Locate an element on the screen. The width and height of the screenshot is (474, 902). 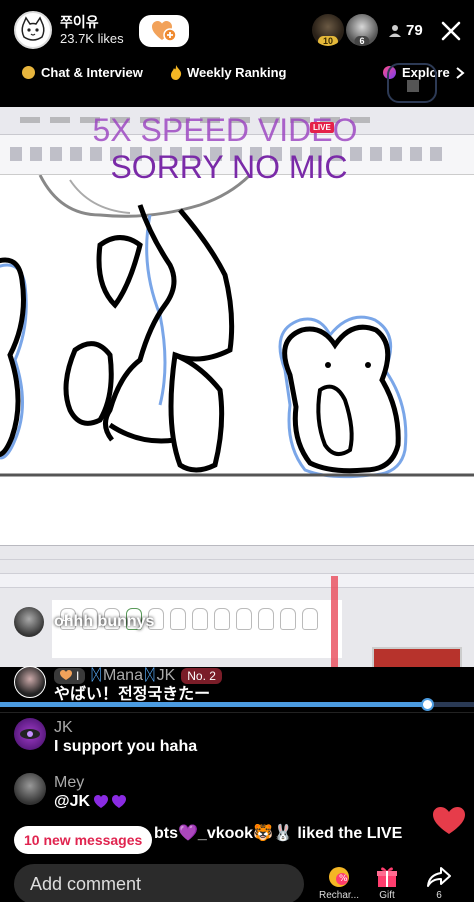
fan-level-value: I is located at coordinates (78, 675).